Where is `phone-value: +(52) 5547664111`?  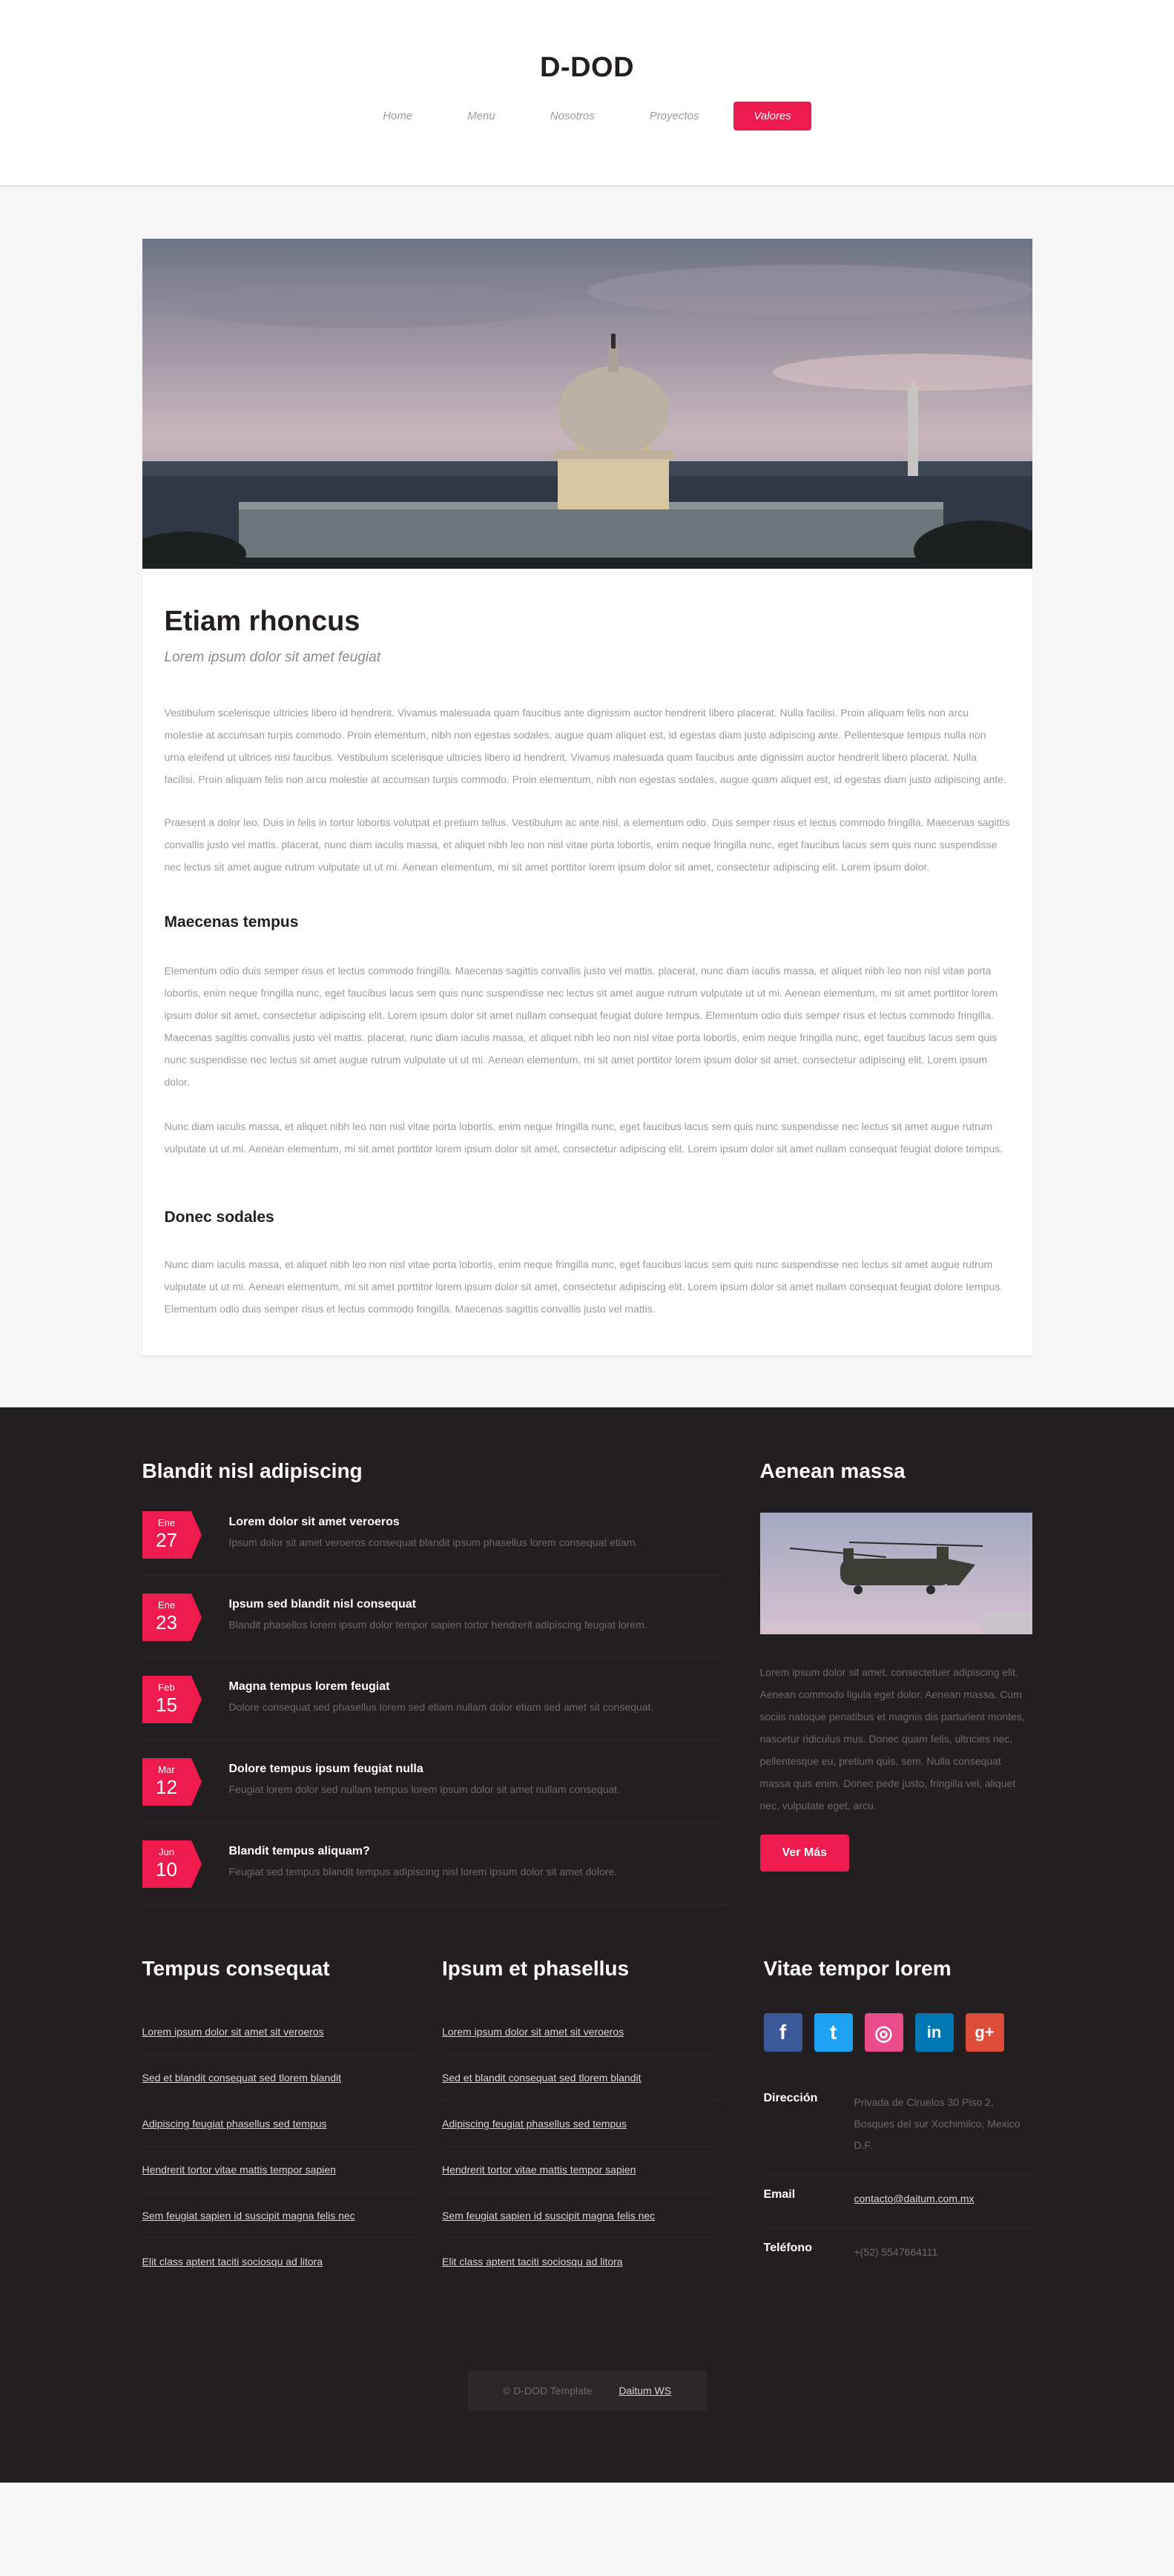
phone-value: +(52) 5547664111 is located at coordinates (896, 2252).